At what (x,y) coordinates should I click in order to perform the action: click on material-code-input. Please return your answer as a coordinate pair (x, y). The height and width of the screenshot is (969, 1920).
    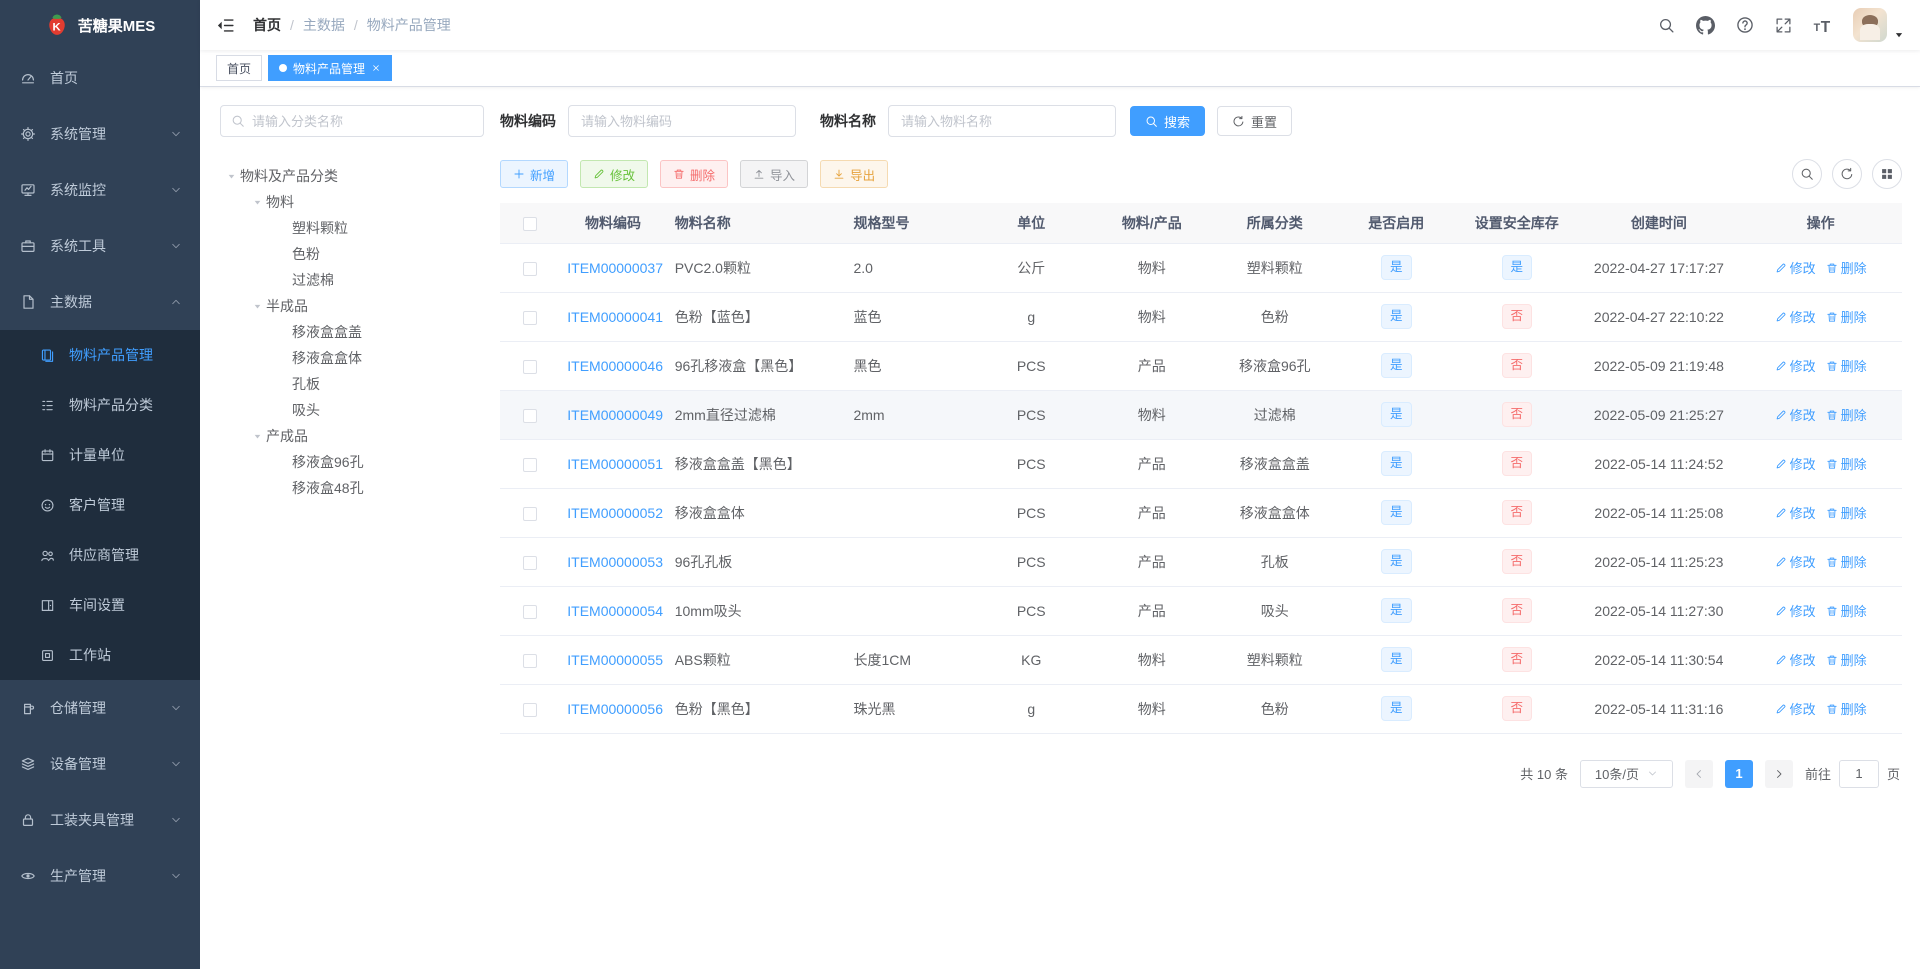
    Looking at the image, I should click on (682, 121).